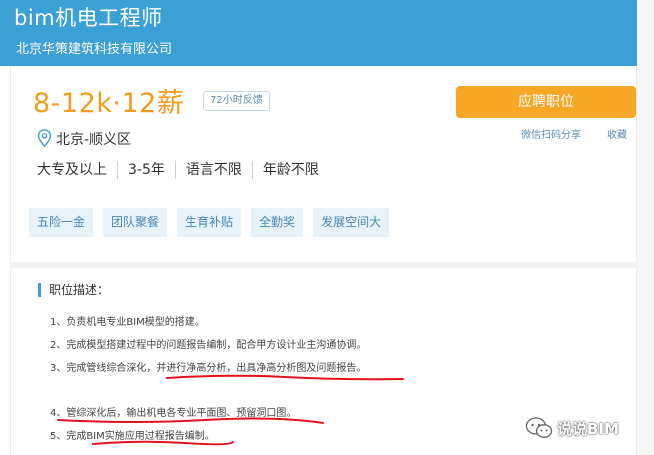  I want to click on job-requirements: 大专及以上 3-5年 语言不限 年龄不限, so click(183, 170).